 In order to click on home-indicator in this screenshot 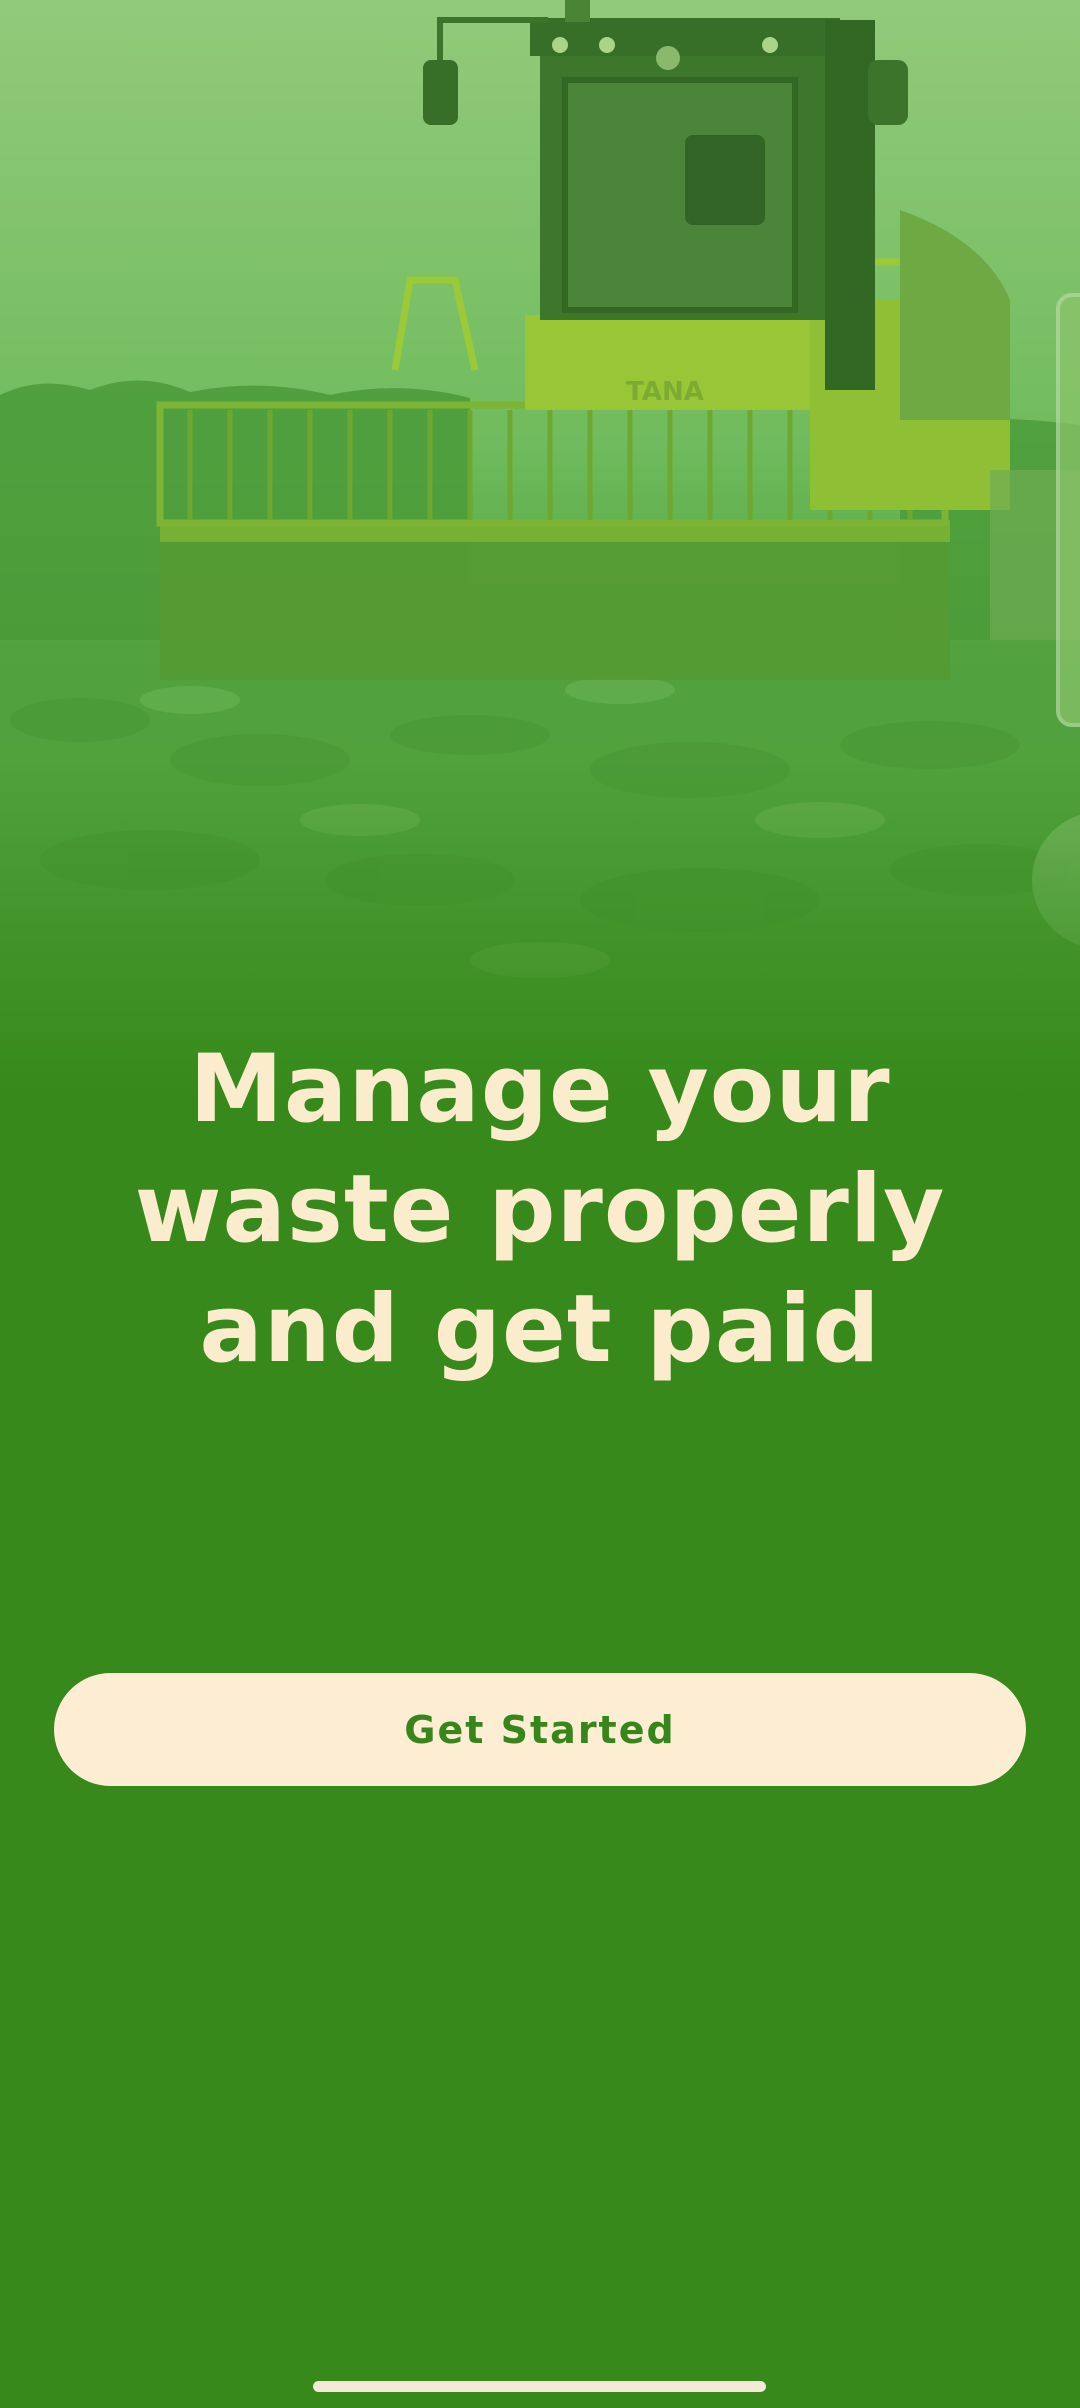, I will do `click(539, 2386)`.